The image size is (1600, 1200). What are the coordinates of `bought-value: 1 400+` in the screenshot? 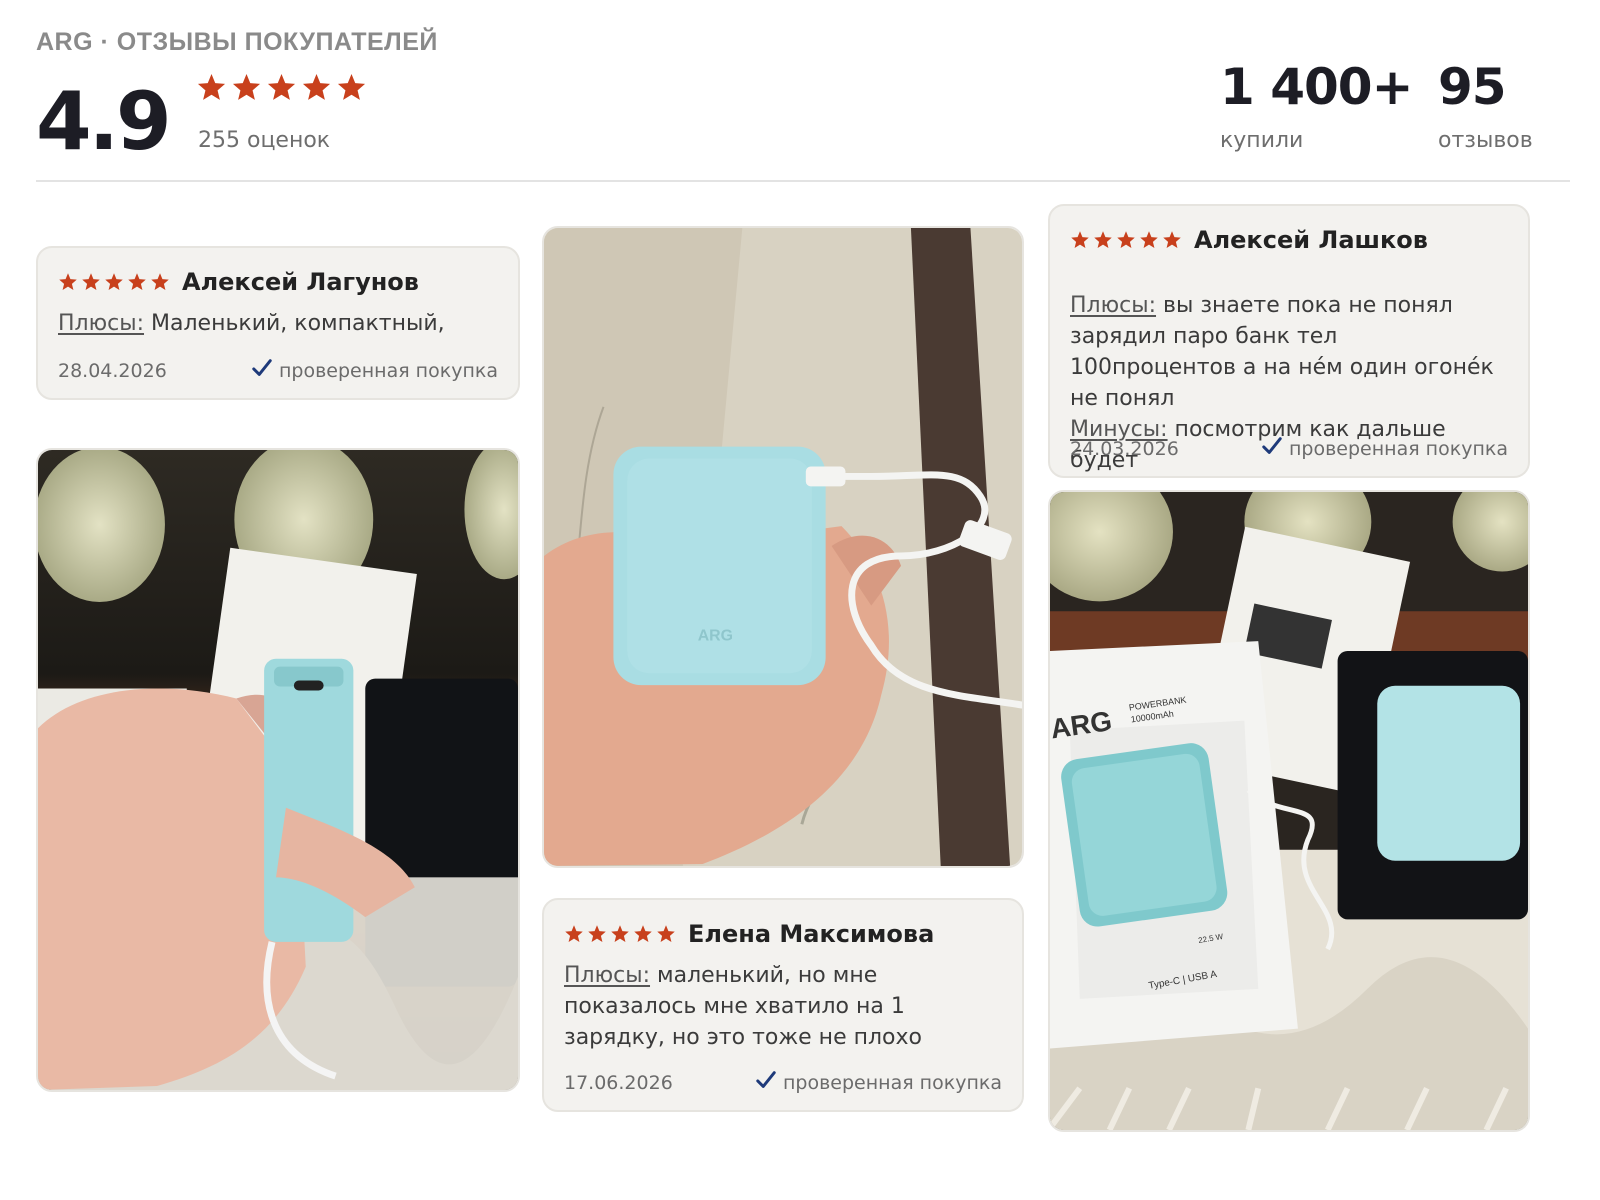 It's located at (1316, 87).